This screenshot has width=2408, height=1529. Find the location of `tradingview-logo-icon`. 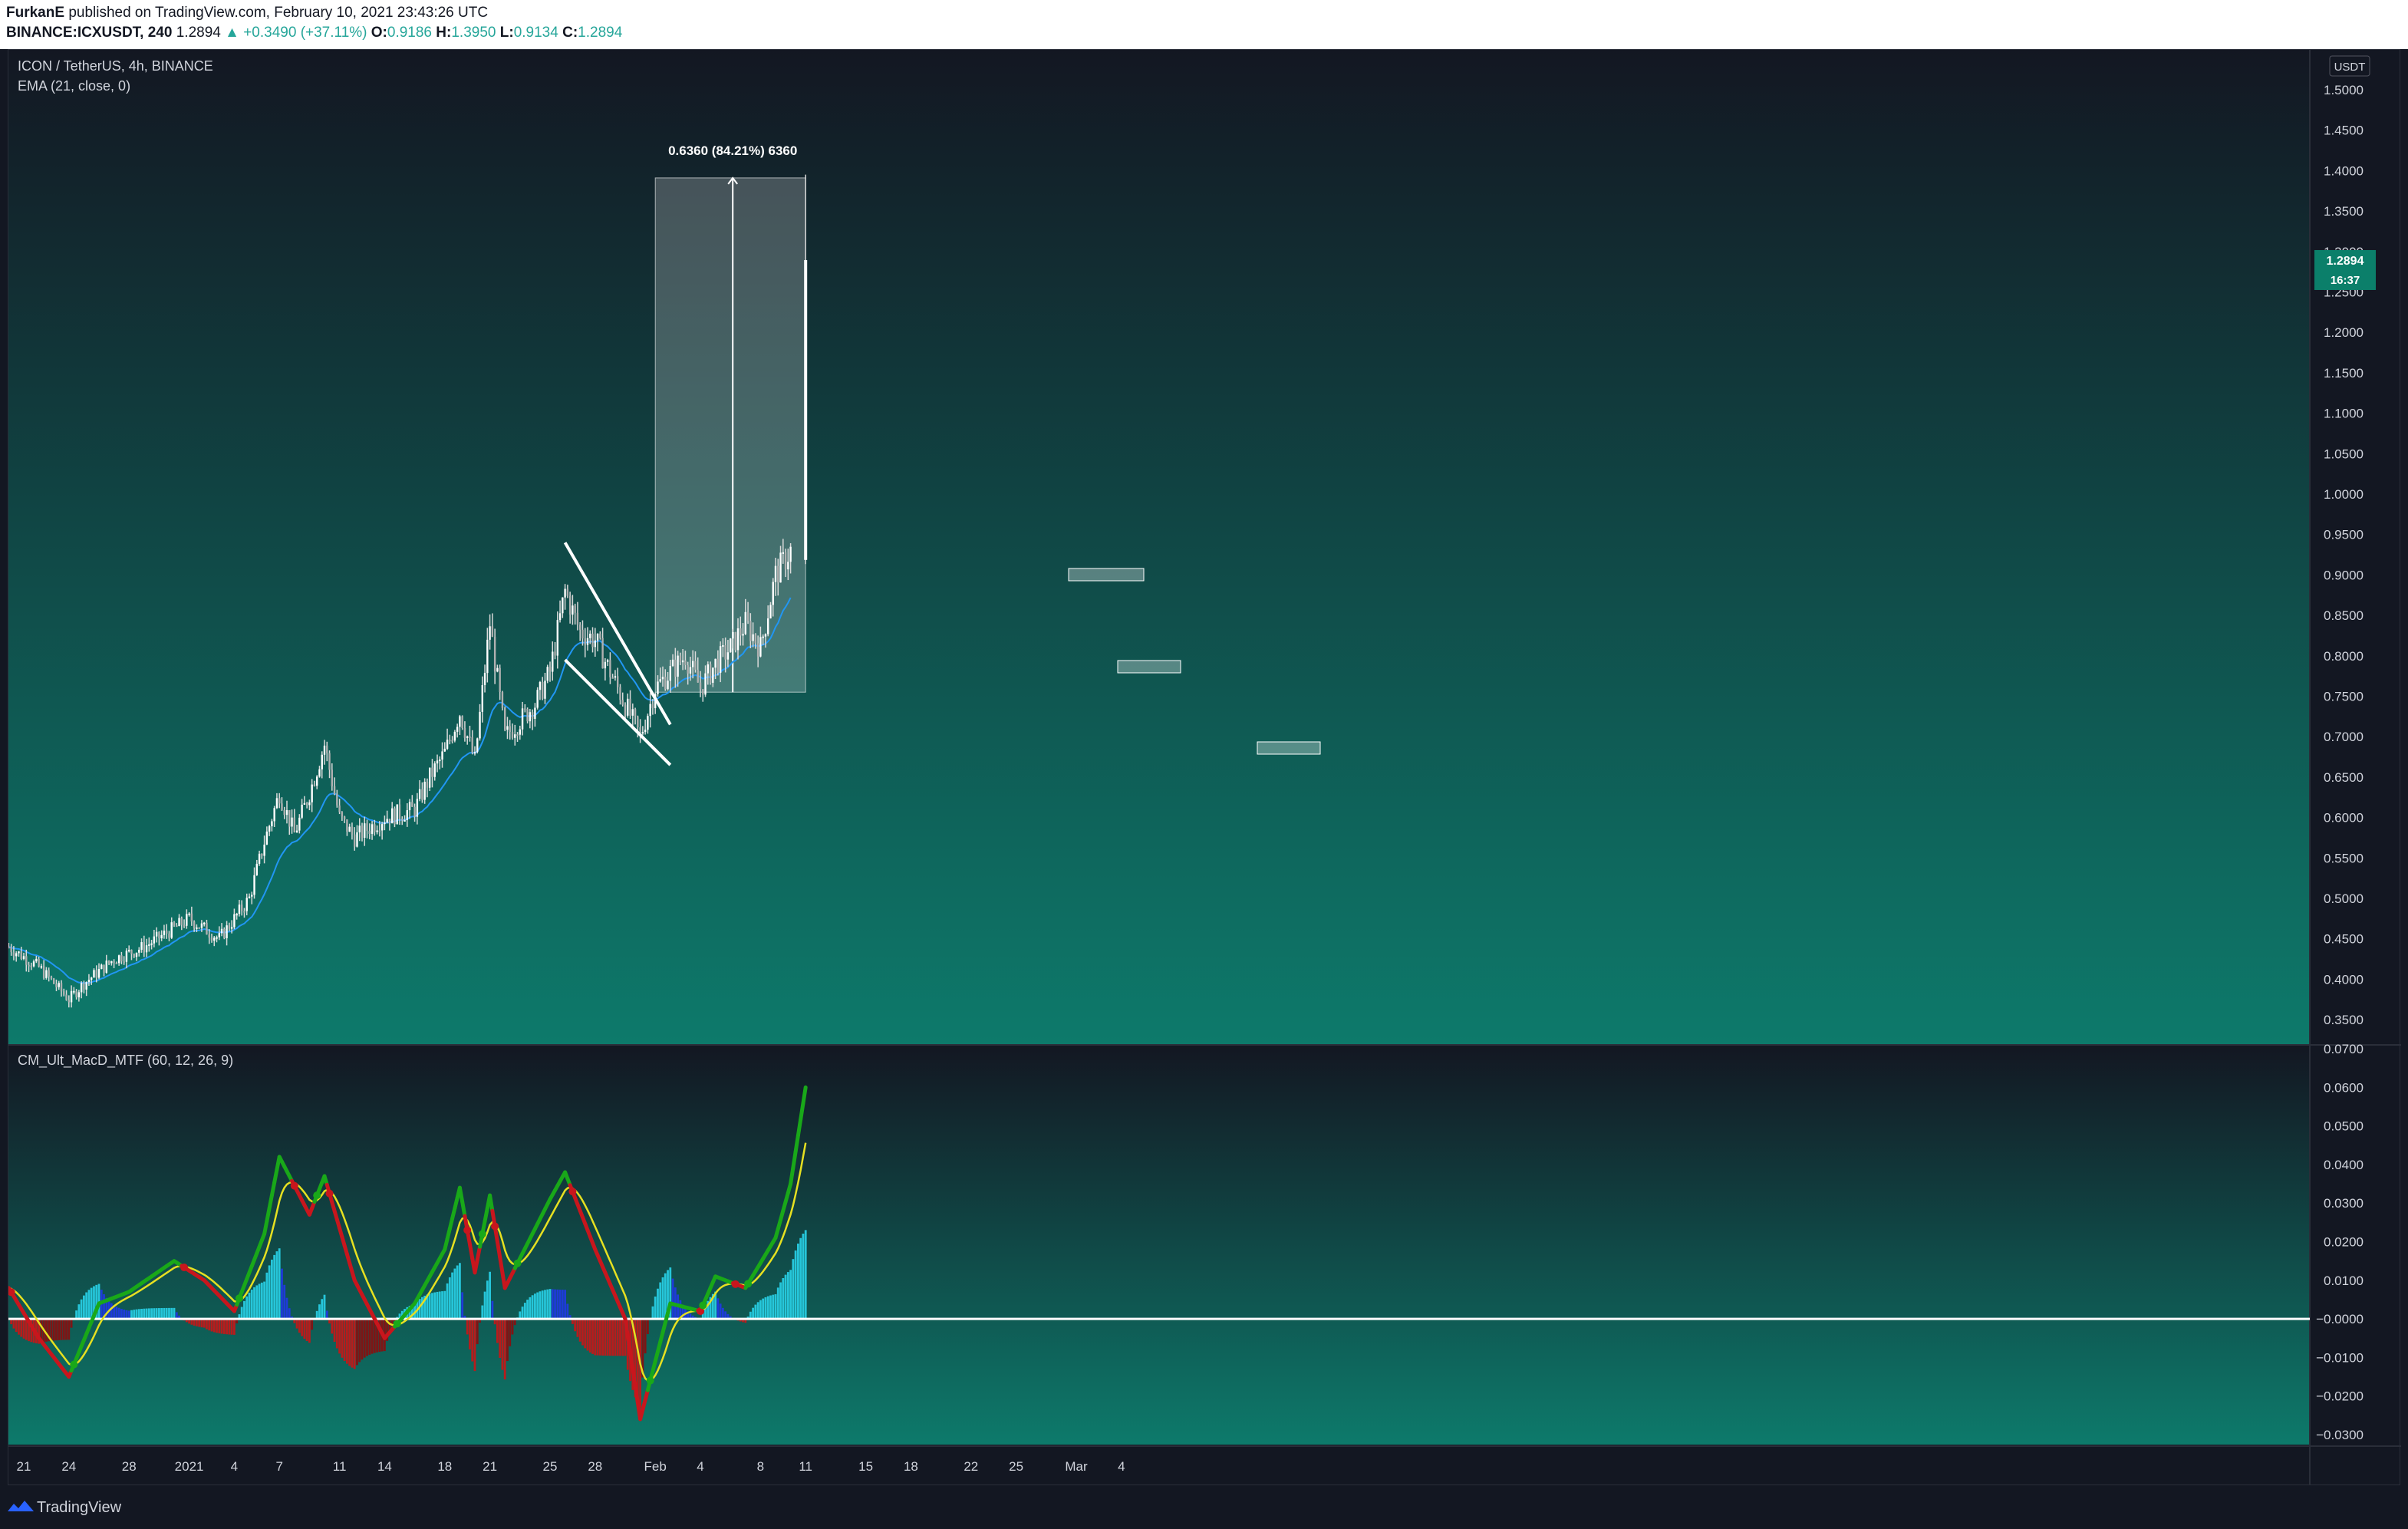

tradingview-logo-icon is located at coordinates (20, 1506).